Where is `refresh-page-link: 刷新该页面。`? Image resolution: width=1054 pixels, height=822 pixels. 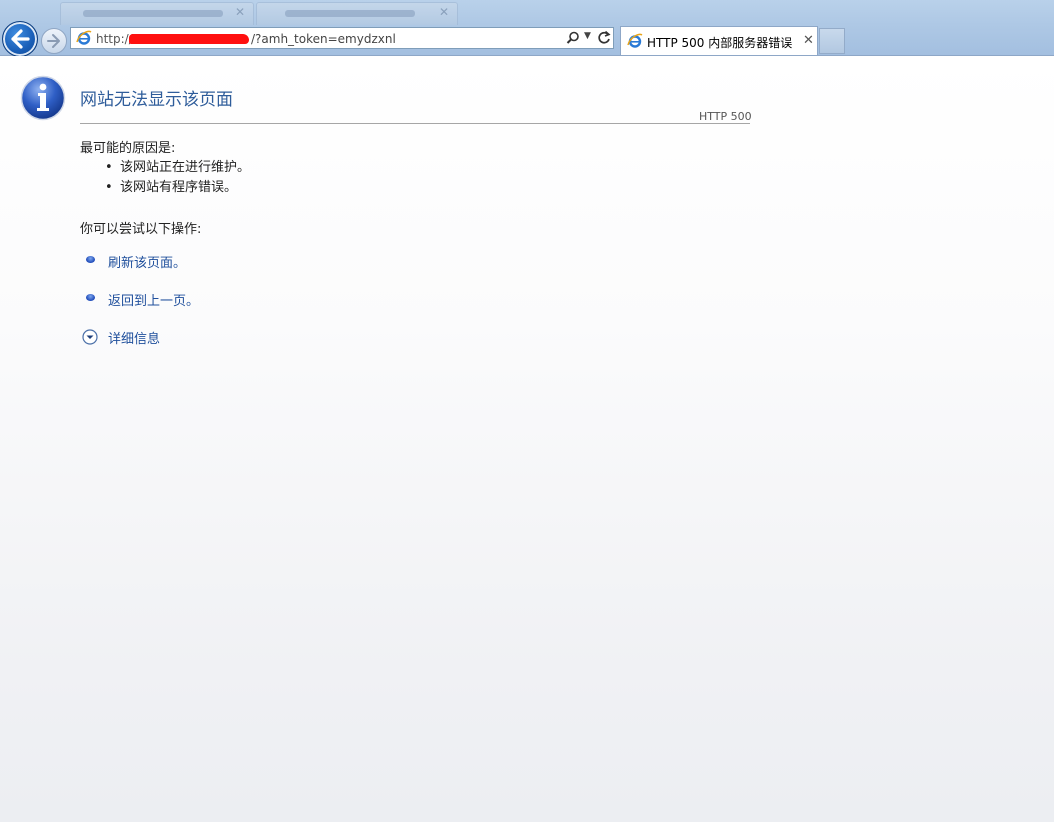 refresh-page-link: 刷新该页面。 is located at coordinates (147, 261).